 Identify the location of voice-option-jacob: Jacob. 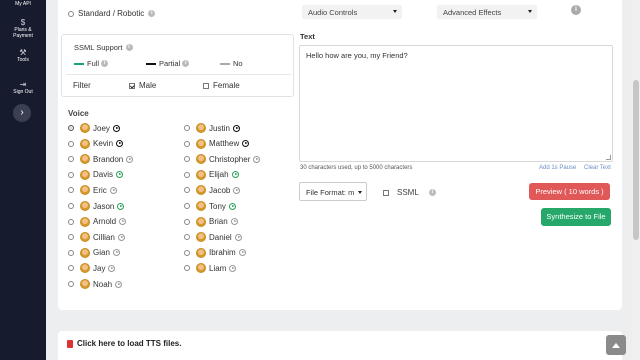
(212, 190).